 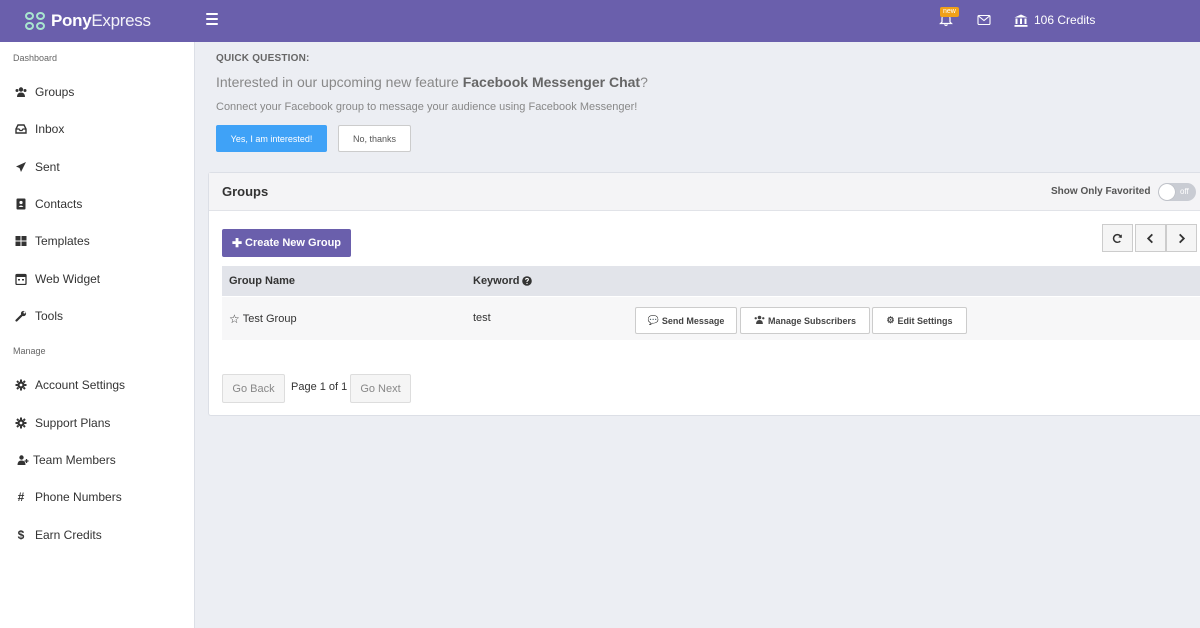 What do you see at coordinates (812, 320) in the screenshot?
I see `manage-subscribers-label: Manage Subscribers` at bounding box center [812, 320].